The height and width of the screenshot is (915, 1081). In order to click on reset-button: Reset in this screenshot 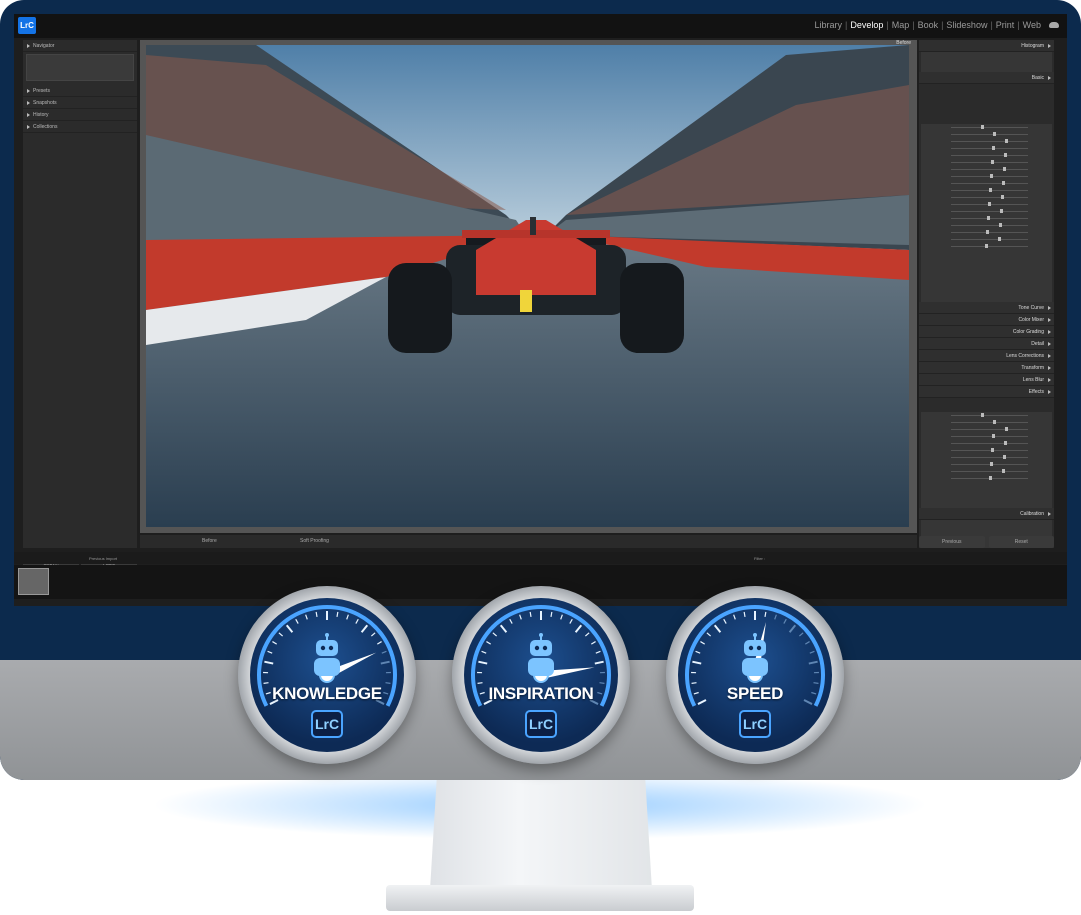, I will do `click(1021, 542)`.